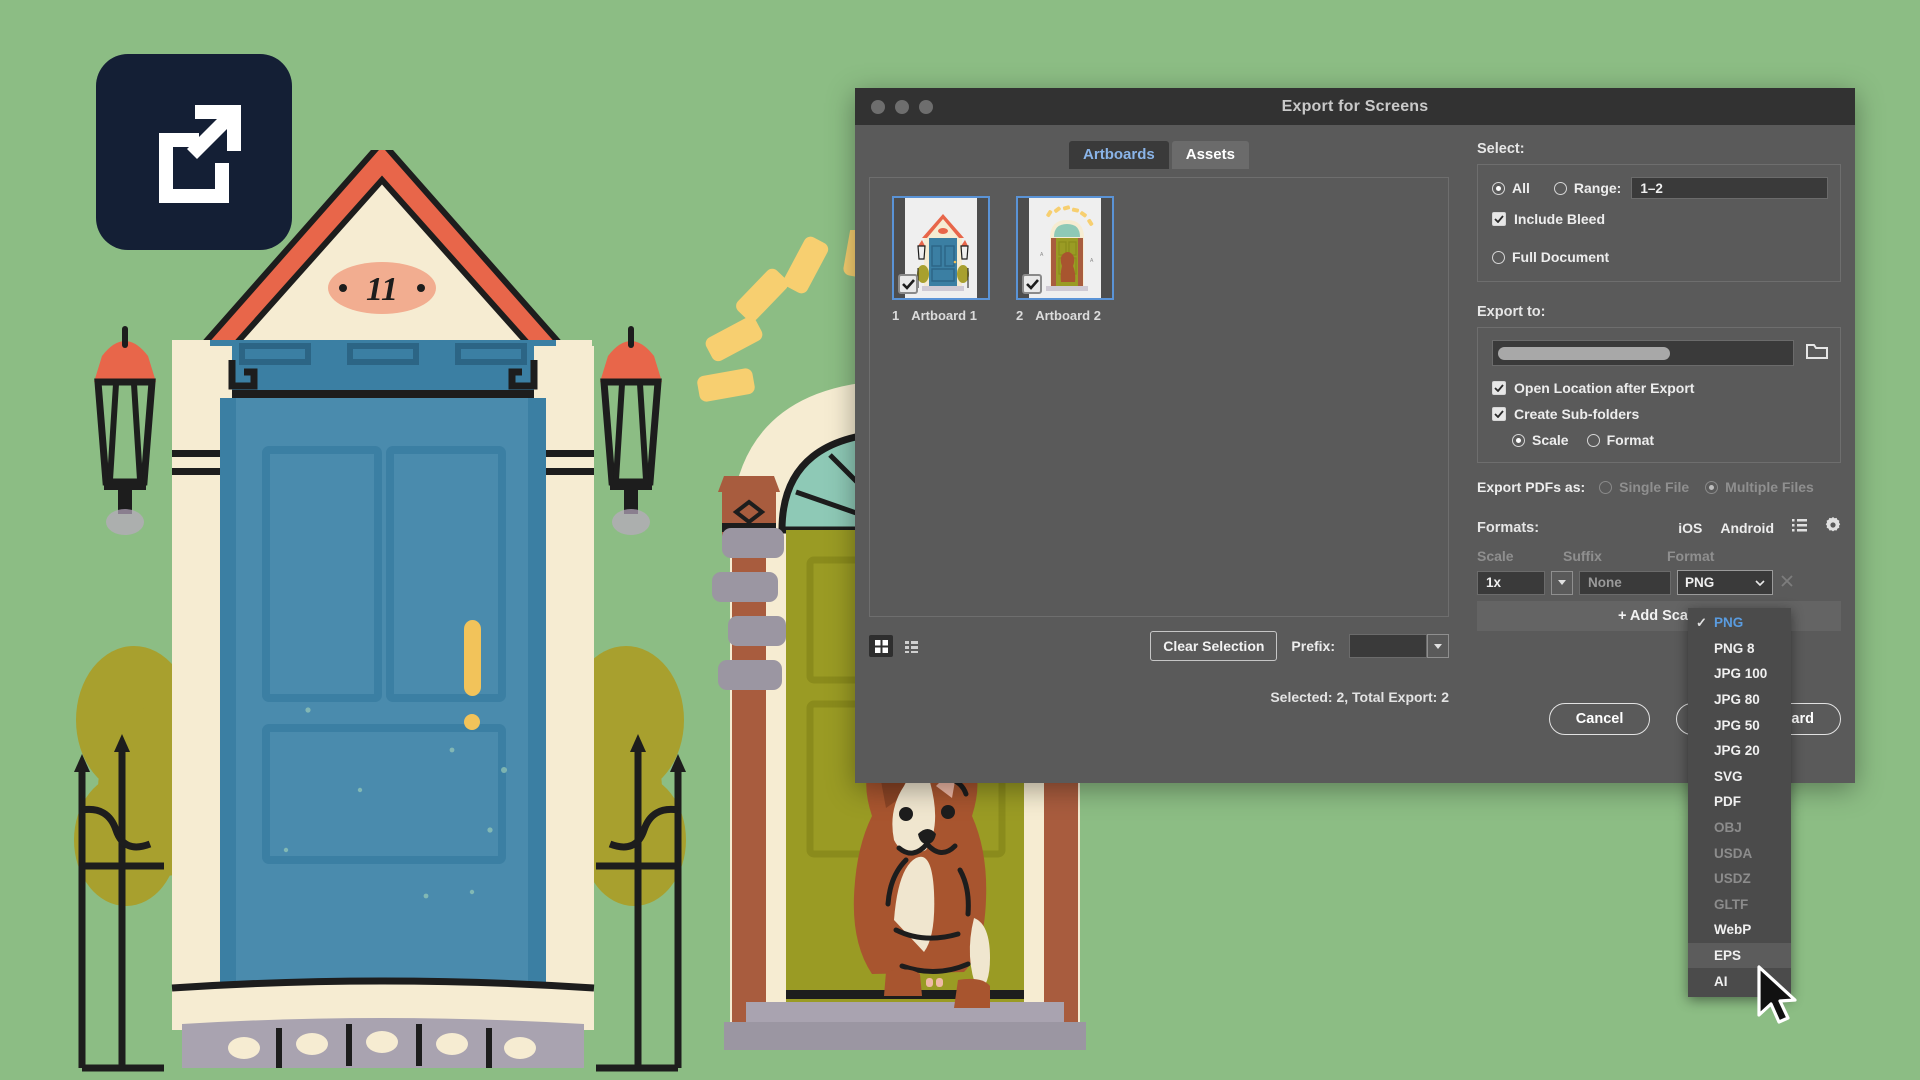 The image size is (1920, 1080). Describe the element at coordinates (1729, 188) in the screenshot. I see `range-input: 1–2` at that location.